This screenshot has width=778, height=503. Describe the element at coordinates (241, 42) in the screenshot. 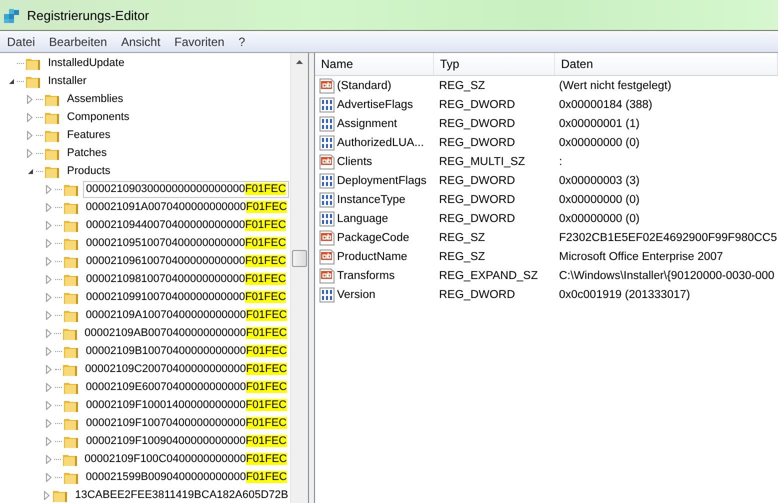

I see `menu-item: ?` at that location.